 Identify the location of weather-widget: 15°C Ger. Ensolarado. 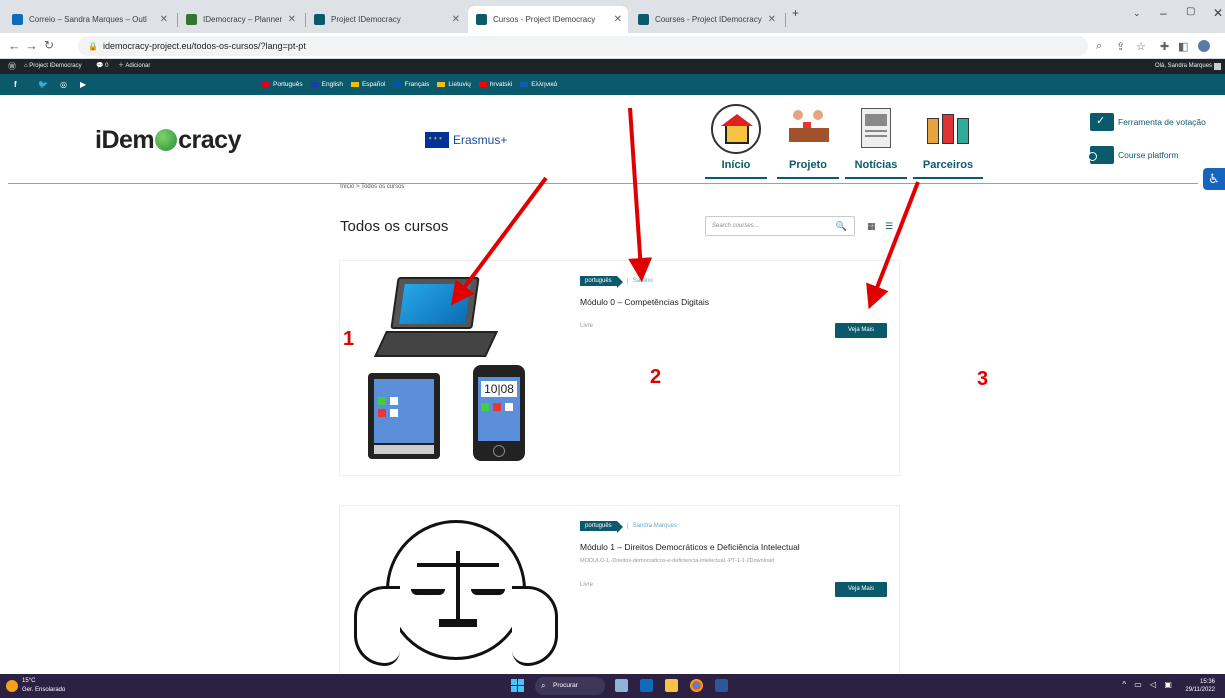
(43, 686).